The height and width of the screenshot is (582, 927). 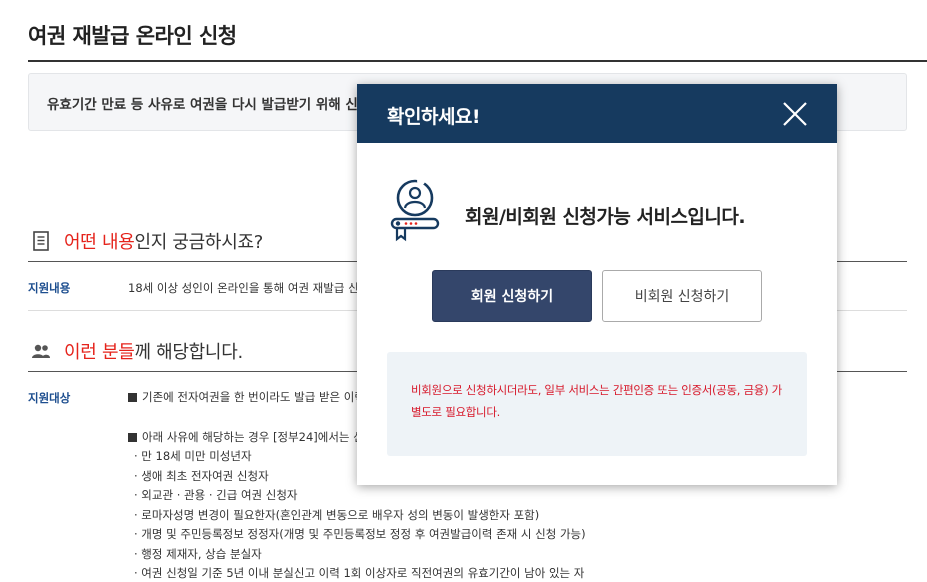 What do you see at coordinates (795, 114) in the screenshot?
I see `close-icon` at bounding box center [795, 114].